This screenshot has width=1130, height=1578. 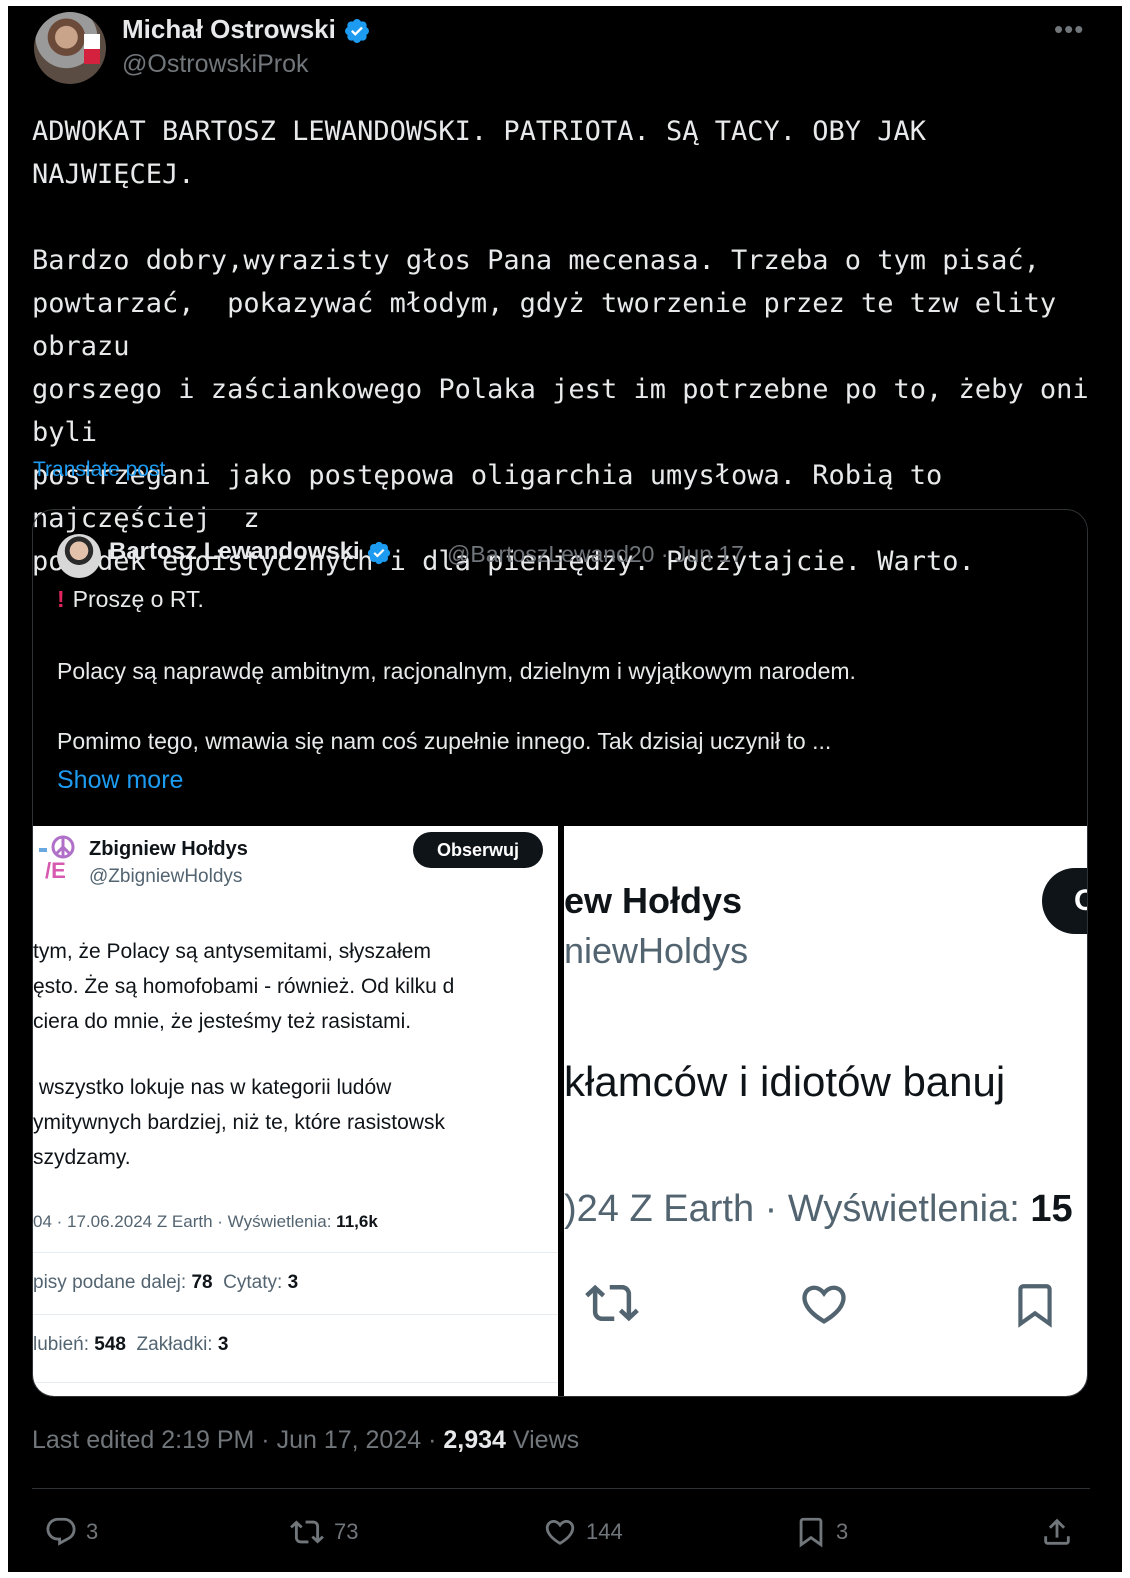 What do you see at coordinates (120, 780) in the screenshot?
I see `show-more-link: Show more` at bounding box center [120, 780].